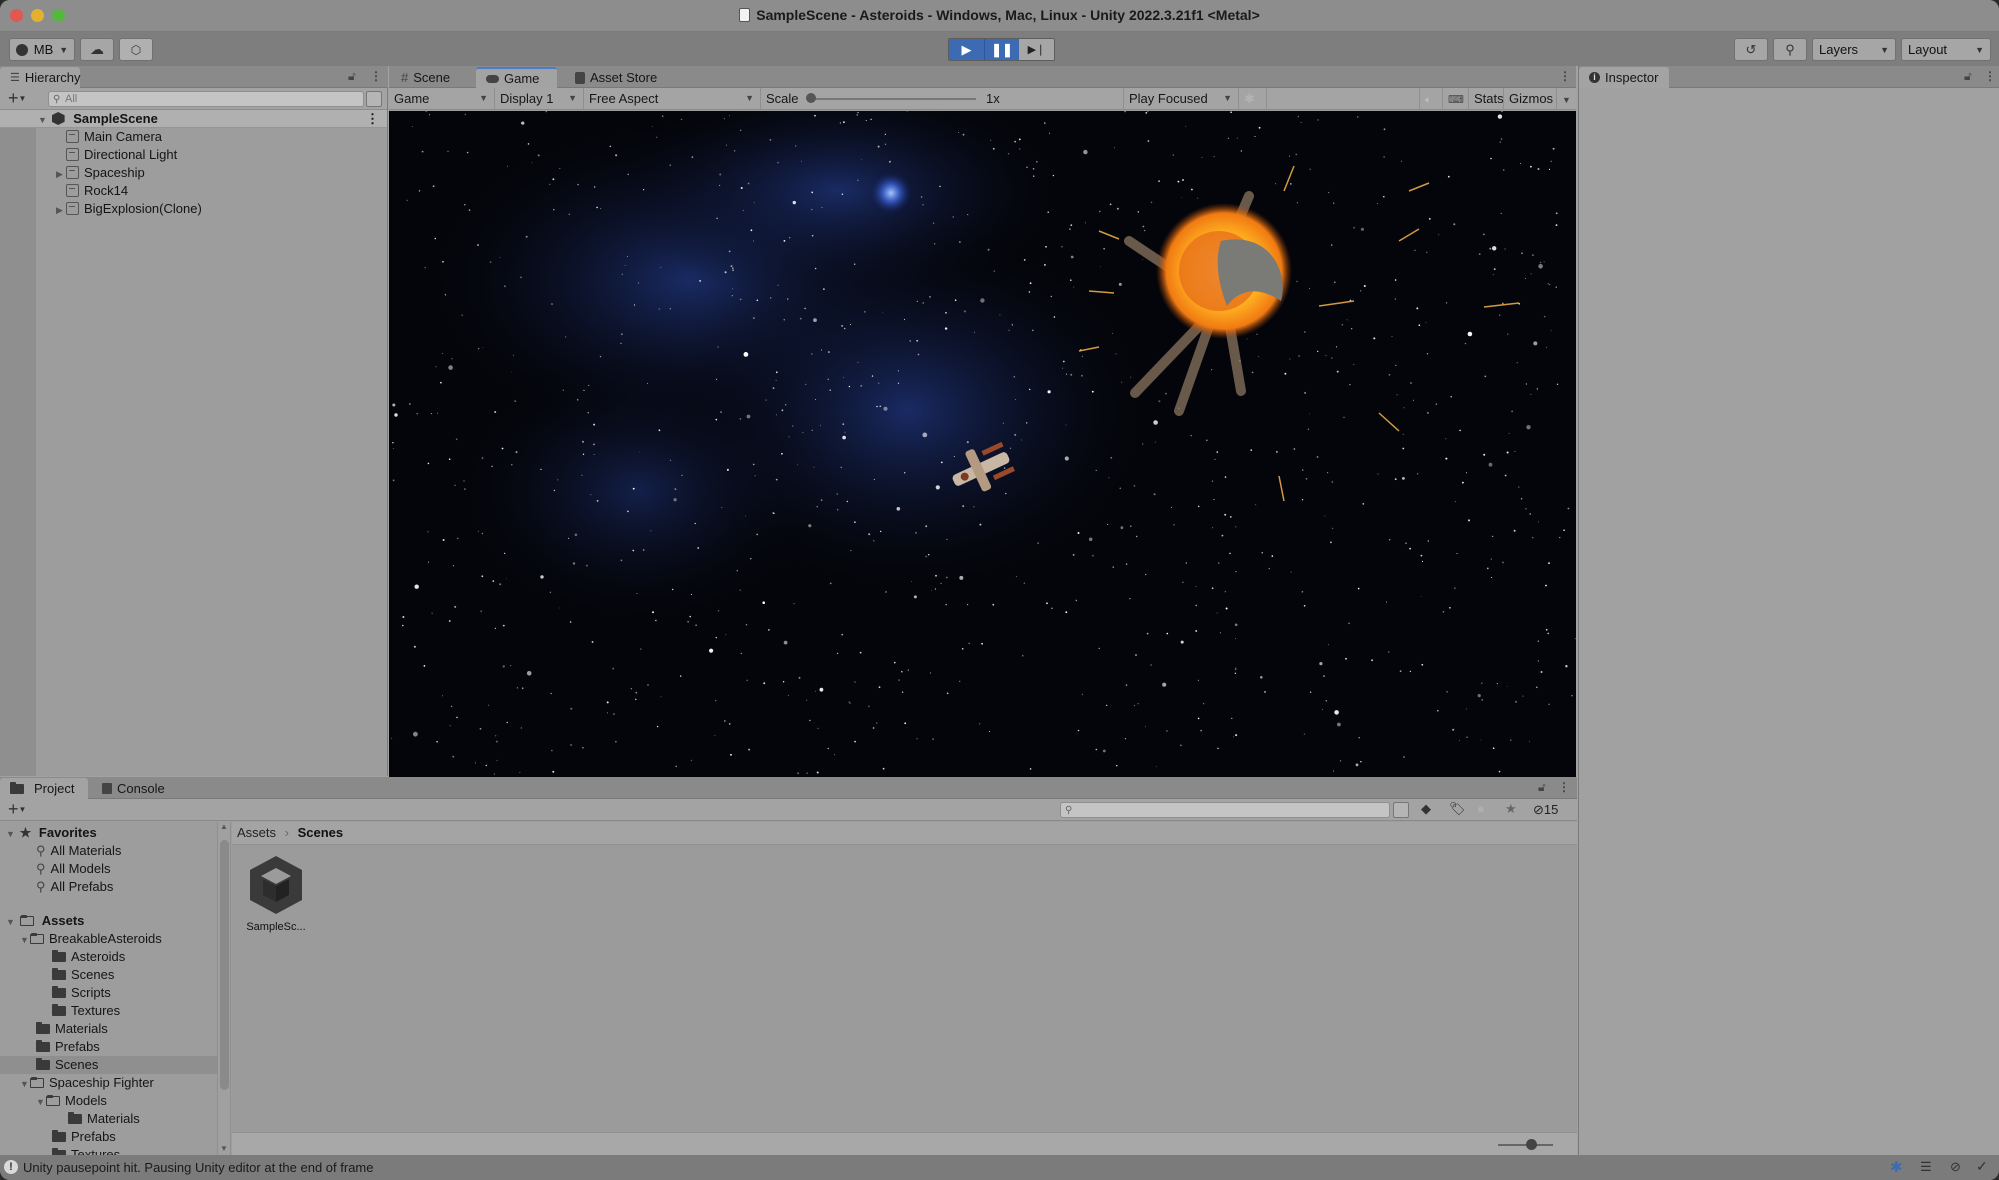 The height and width of the screenshot is (1180, 1999). I want to click on scale-slider-track, so click(893, 99).